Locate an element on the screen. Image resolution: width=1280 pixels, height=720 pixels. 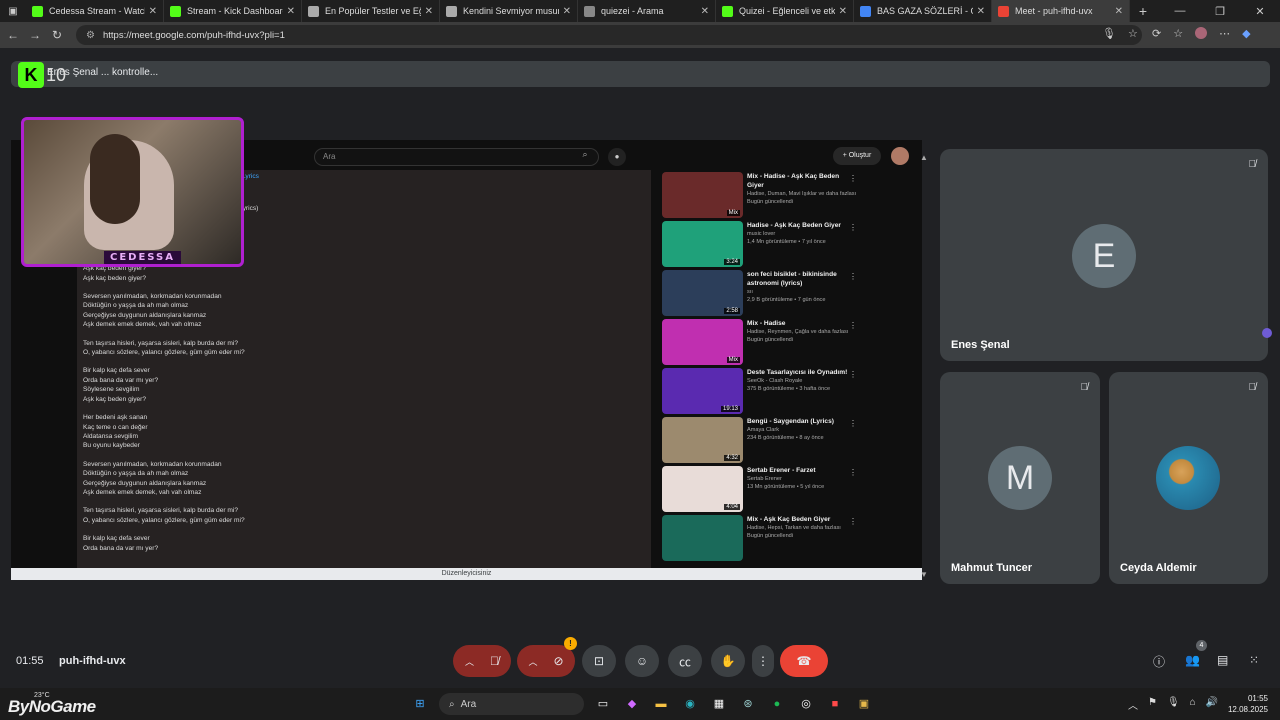
participant-tile: 🎙̸ E Enes Şenal is located at coordinates (1104, 255).